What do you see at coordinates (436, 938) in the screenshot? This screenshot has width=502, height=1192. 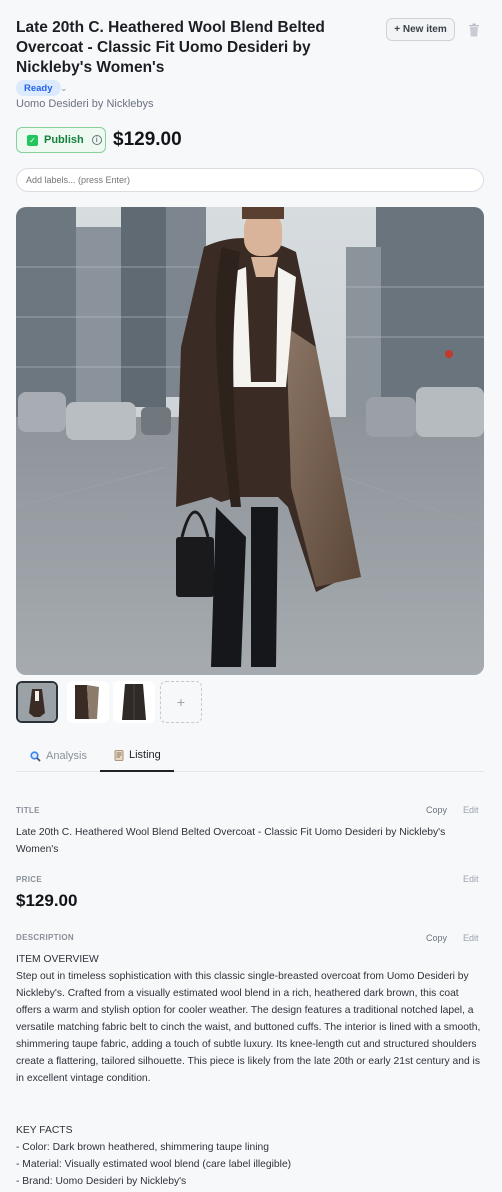 I see `copy-description-button: Copy` at bounding box center [436, 938].